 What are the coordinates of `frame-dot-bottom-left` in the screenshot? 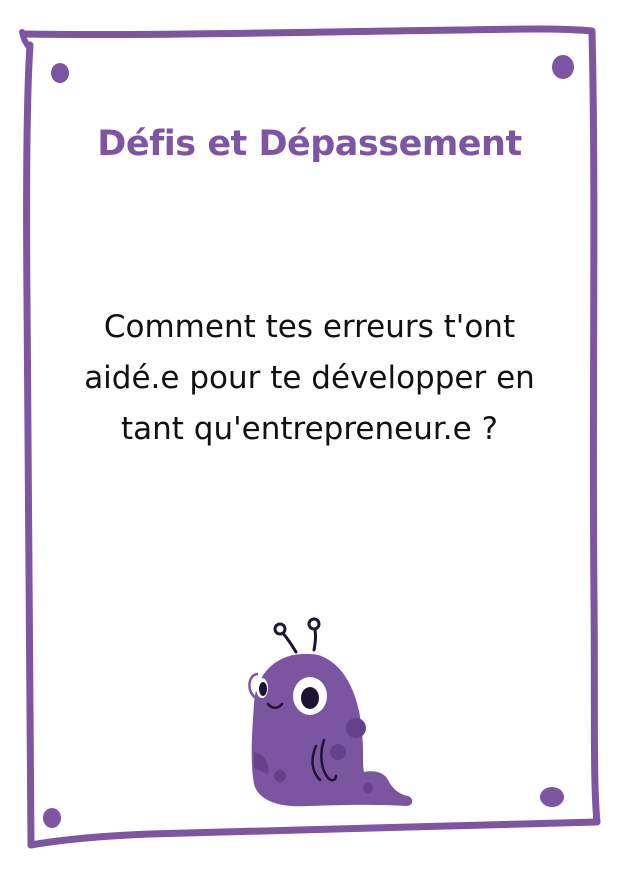 It's located at (52, 818).